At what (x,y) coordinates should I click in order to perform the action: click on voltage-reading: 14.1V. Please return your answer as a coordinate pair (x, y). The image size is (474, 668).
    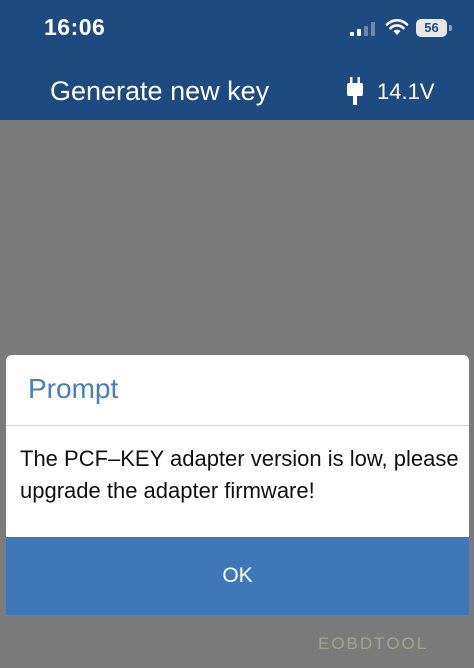
    Looking at the image, I should click on (406, 91).